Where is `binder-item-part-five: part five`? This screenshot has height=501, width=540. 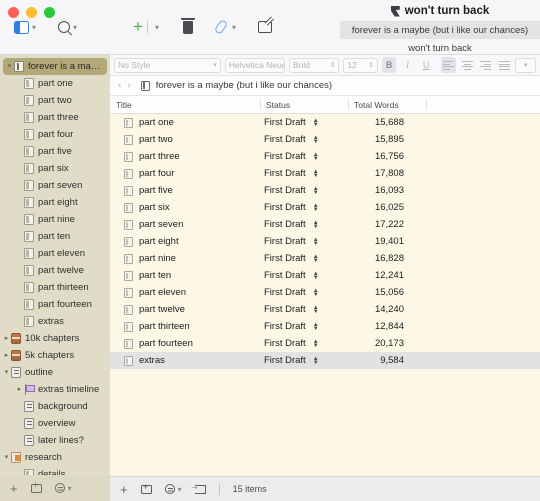 binder-item-part-five: part five is located at coordinates (55, 151).